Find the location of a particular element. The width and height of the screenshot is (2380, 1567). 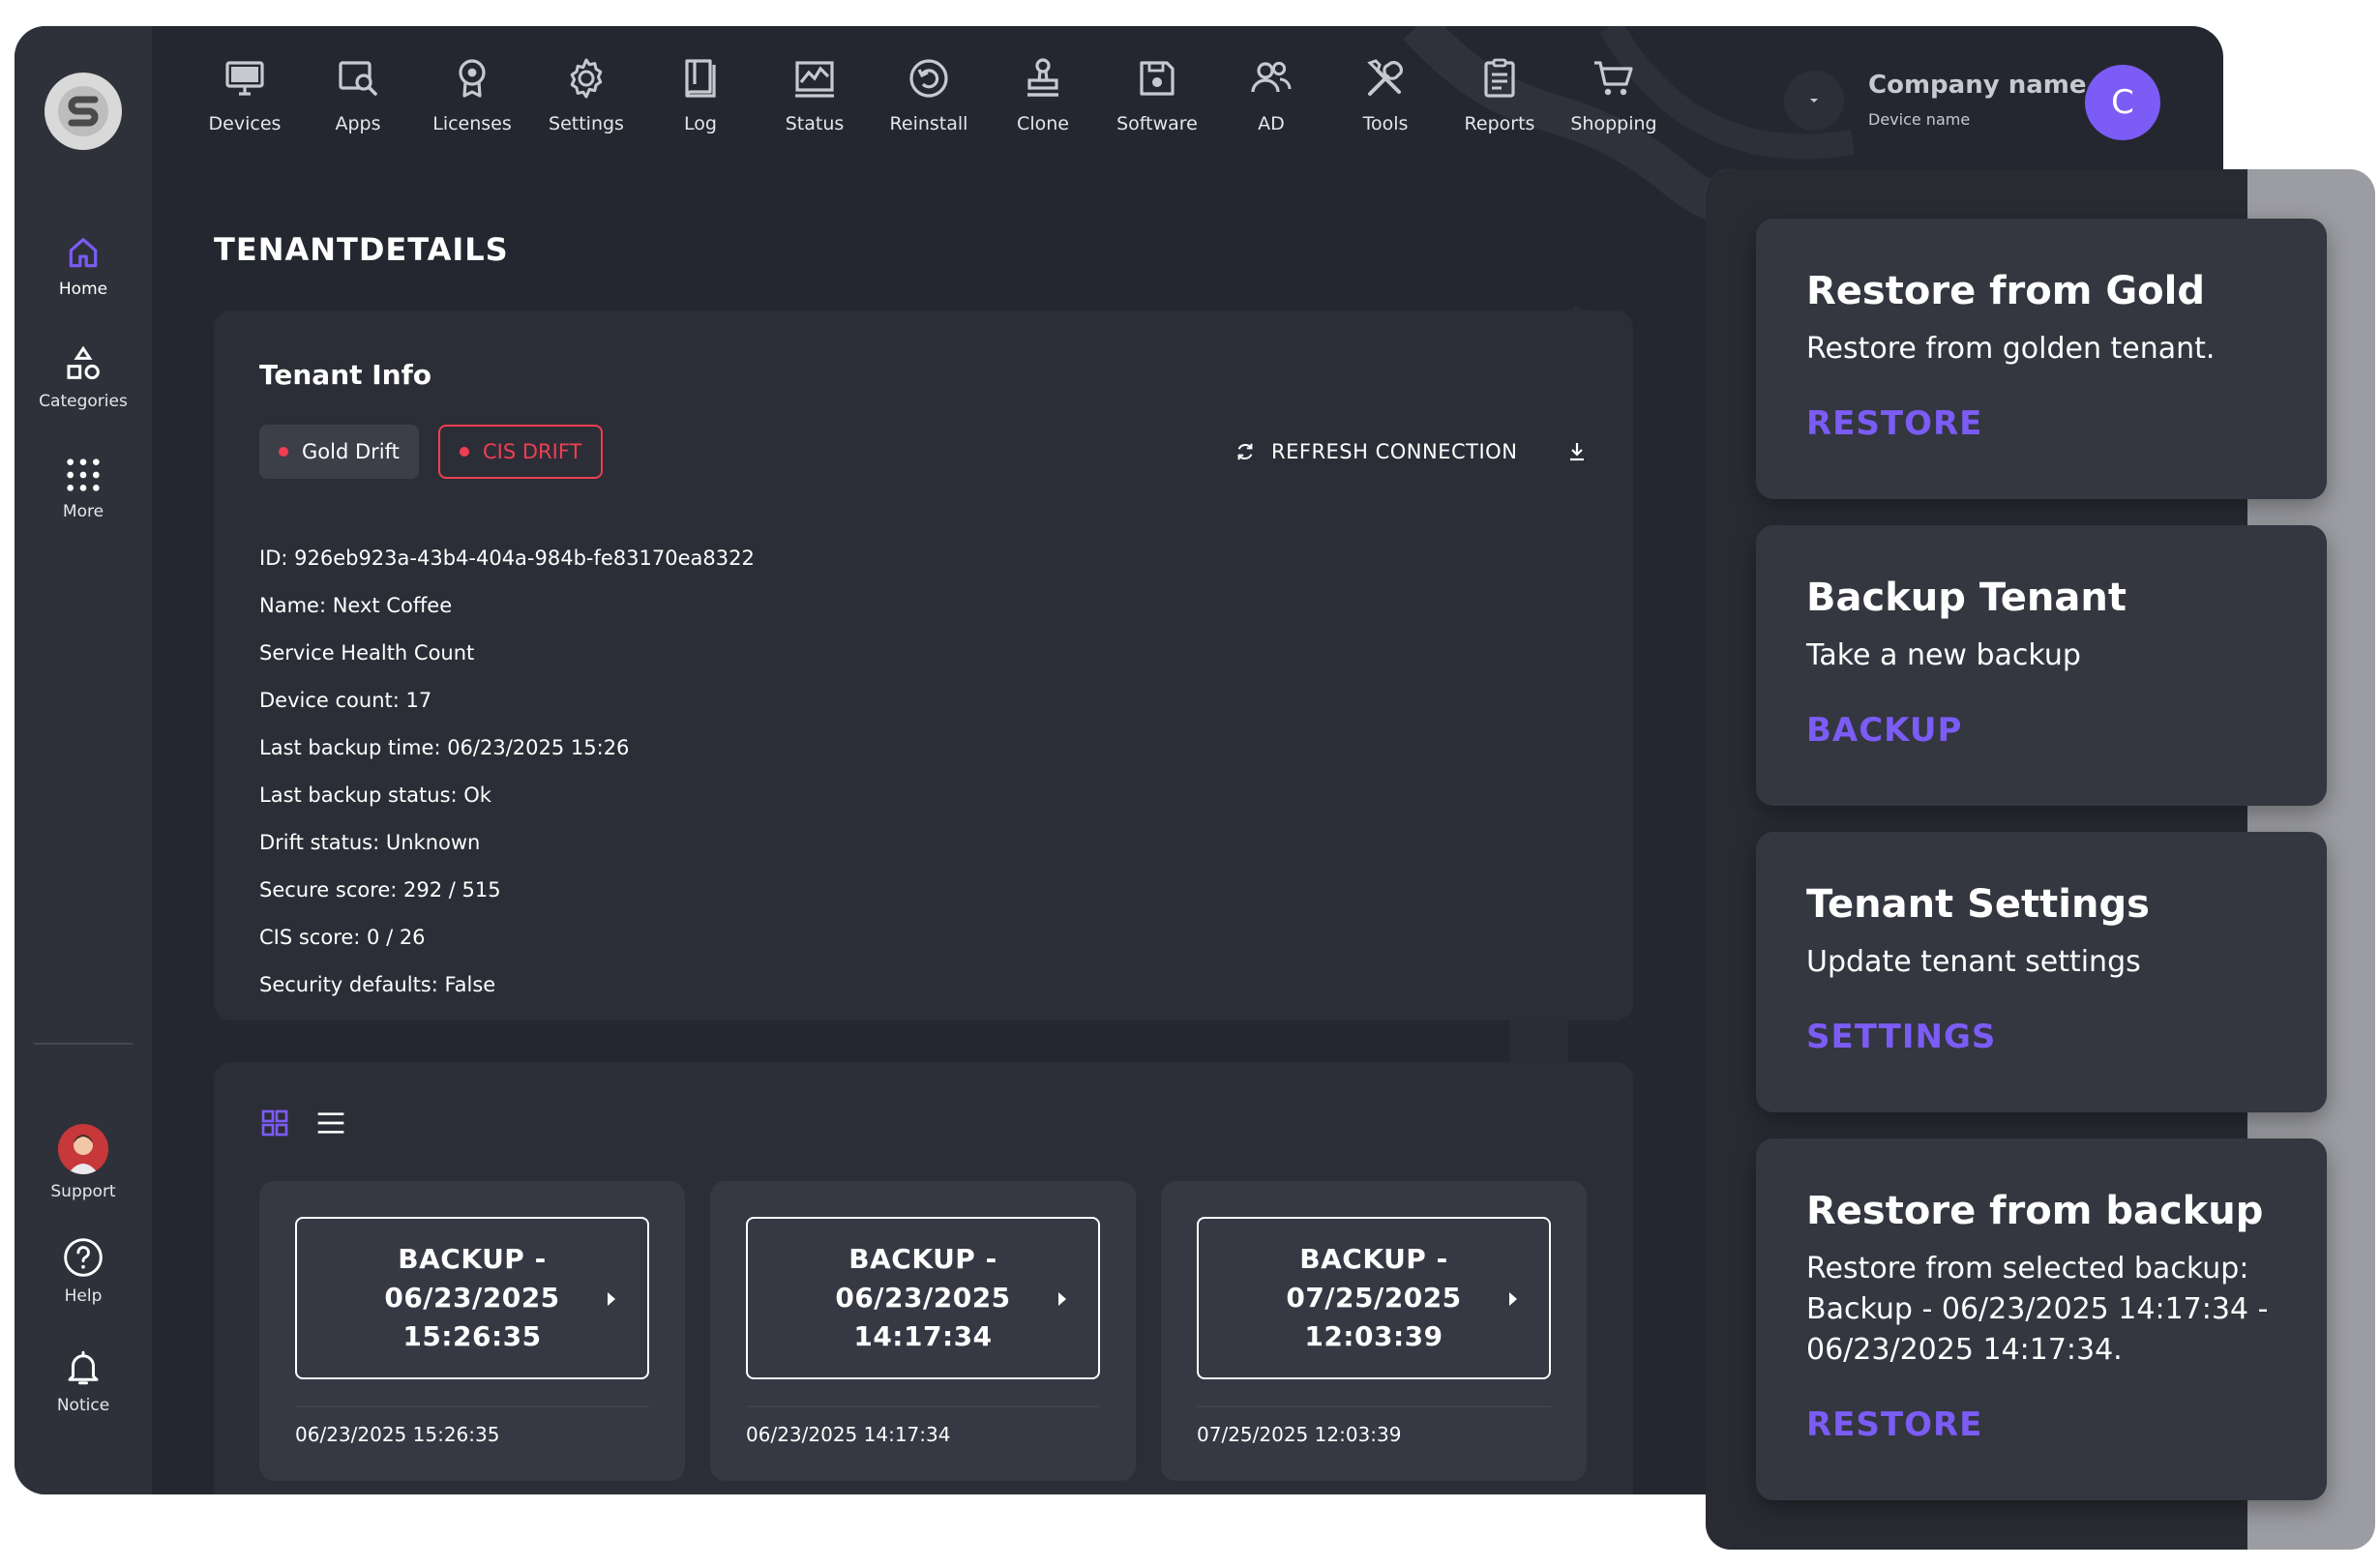

backup-date: 06/23/2025 14:17:34 is located at coordinates (849, 1434).